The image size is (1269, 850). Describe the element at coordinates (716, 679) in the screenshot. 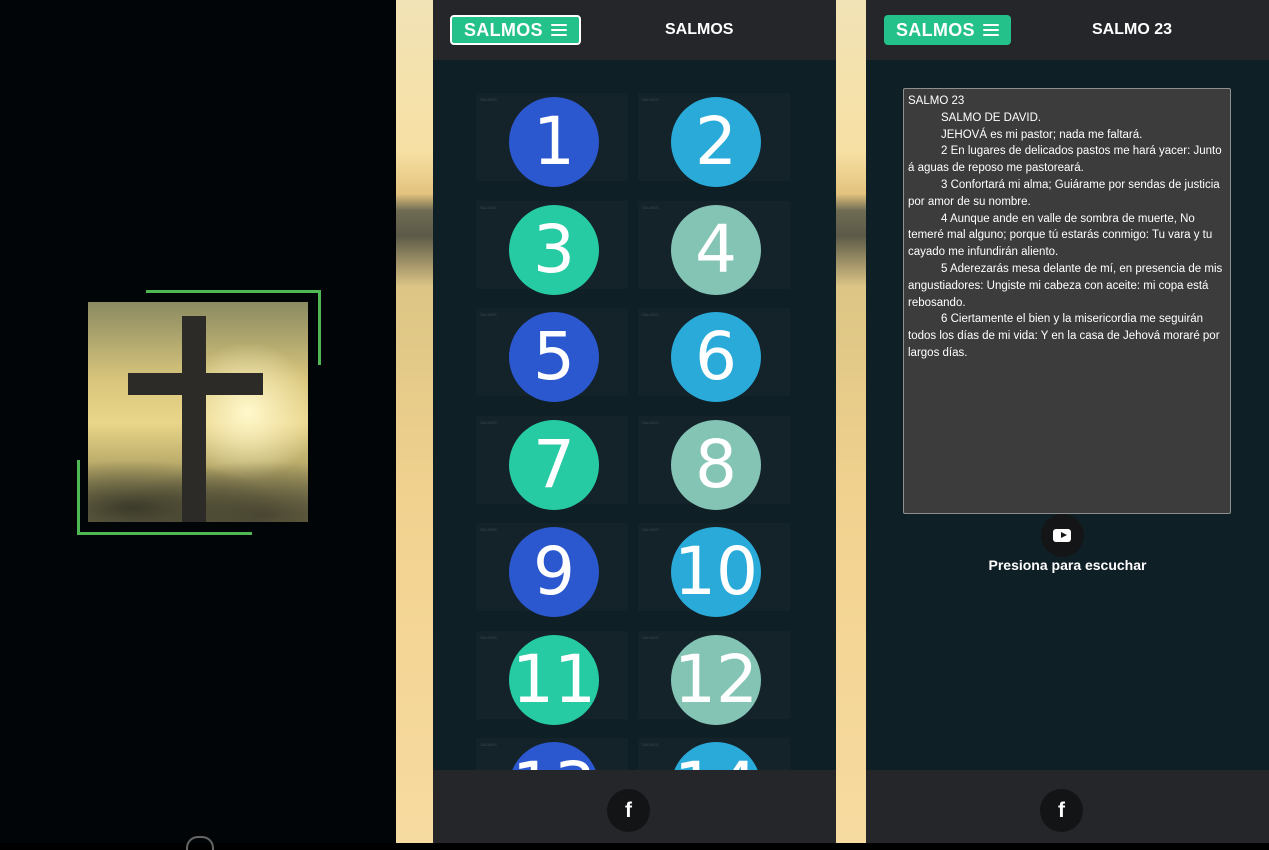

I see `psalm-12-button: 12` at that location.